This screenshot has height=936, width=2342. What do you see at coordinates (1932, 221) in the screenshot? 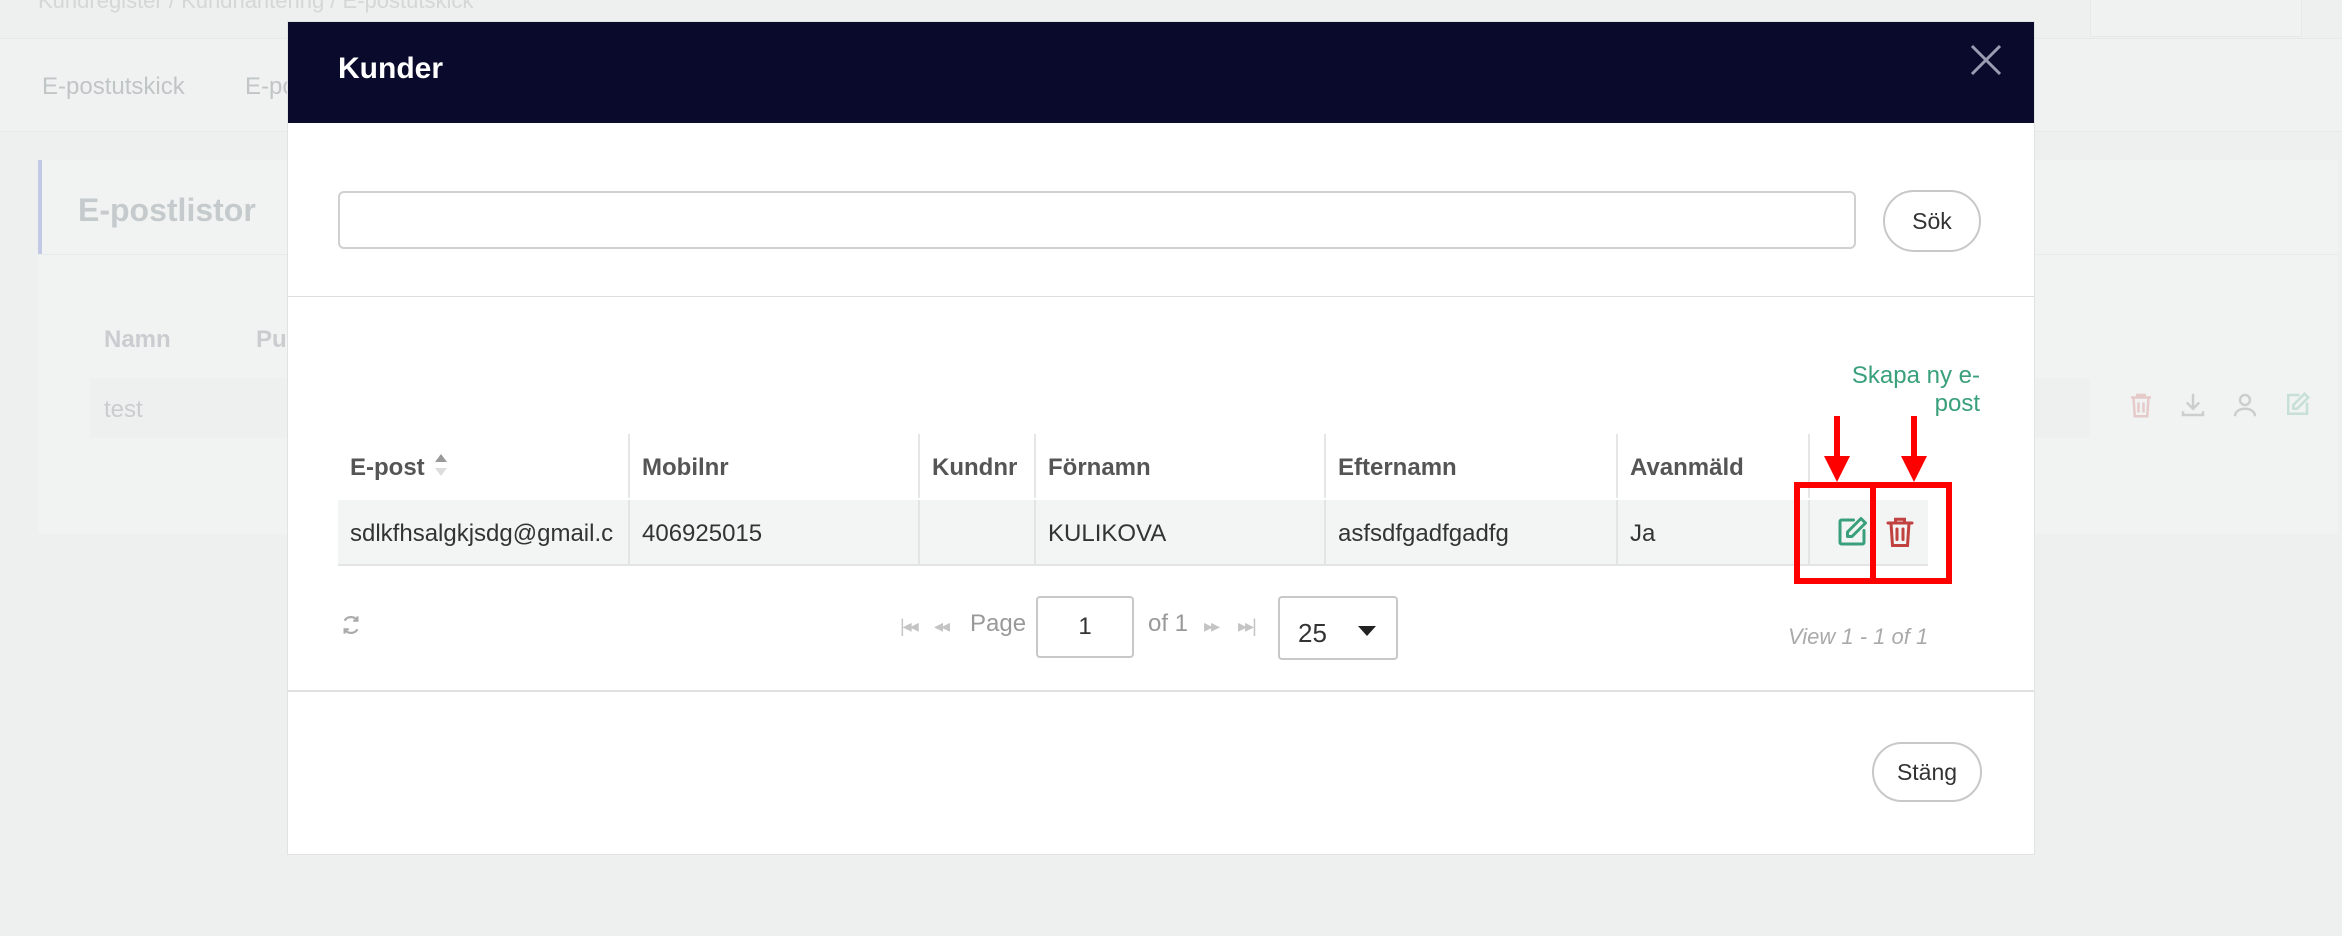
I see `search-button: Sök` at bounding box center [1932, 221].